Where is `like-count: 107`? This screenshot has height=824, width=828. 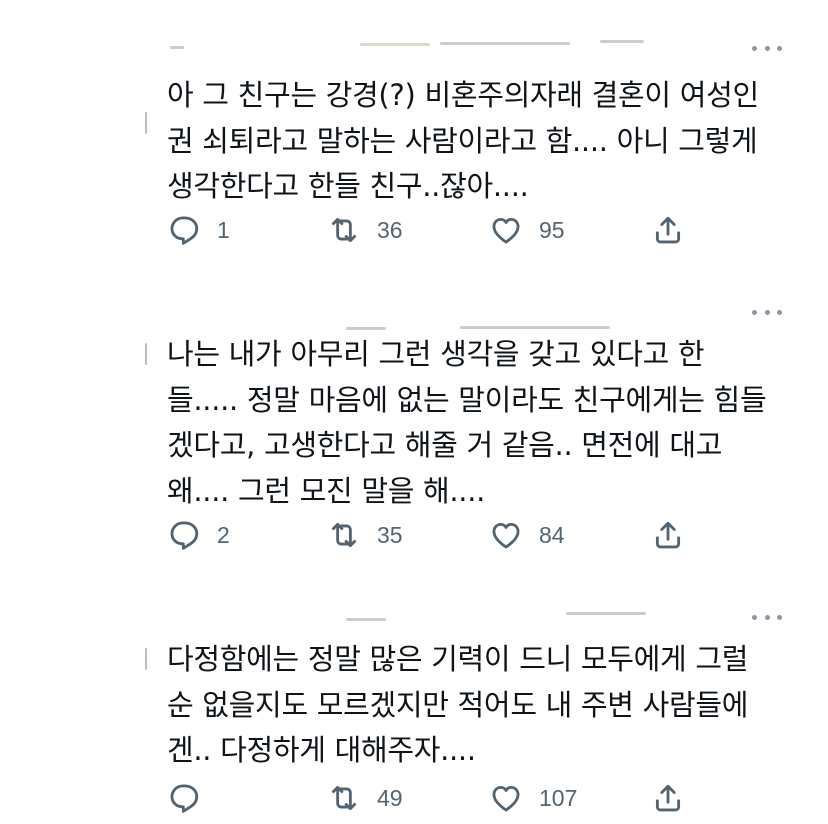
like-count: 107 is located at coordinates (558, 797).